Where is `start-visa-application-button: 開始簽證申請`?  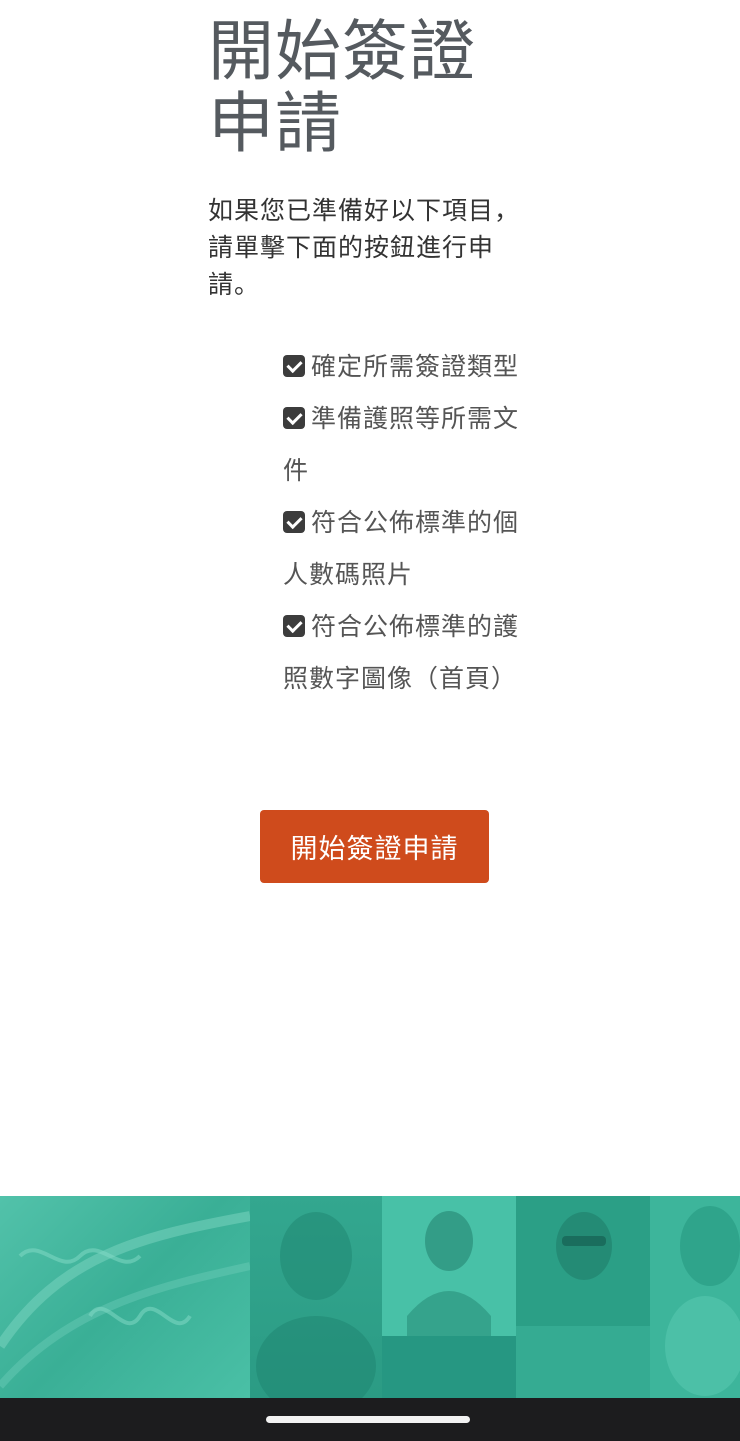
start-visa-application-button: 開始簽證申請 is located at coordinates (374, 846).